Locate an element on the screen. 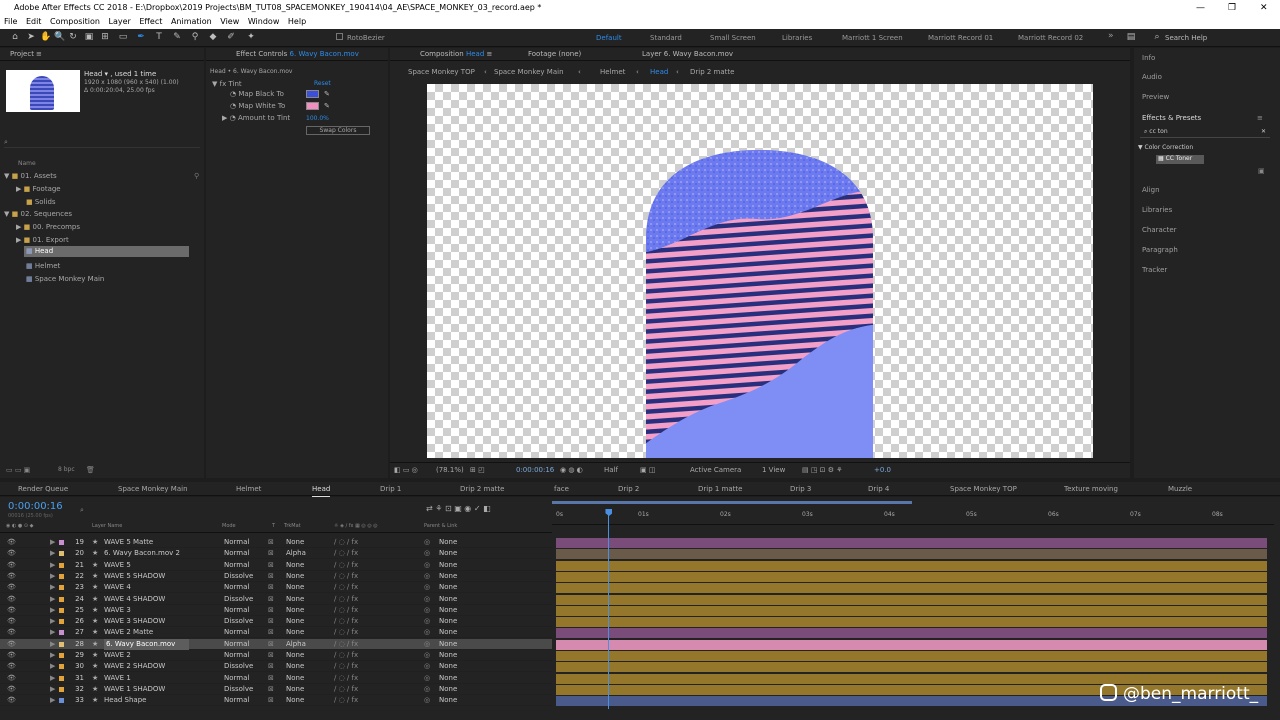  layer-name: WAVE 3 SHADOW is located at coordinates (134, 621).